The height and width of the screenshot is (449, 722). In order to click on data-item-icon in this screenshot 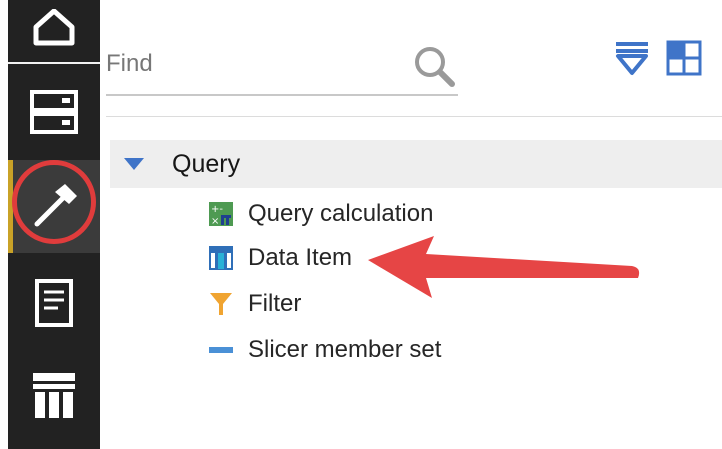, I will do `click(221, 258)`.